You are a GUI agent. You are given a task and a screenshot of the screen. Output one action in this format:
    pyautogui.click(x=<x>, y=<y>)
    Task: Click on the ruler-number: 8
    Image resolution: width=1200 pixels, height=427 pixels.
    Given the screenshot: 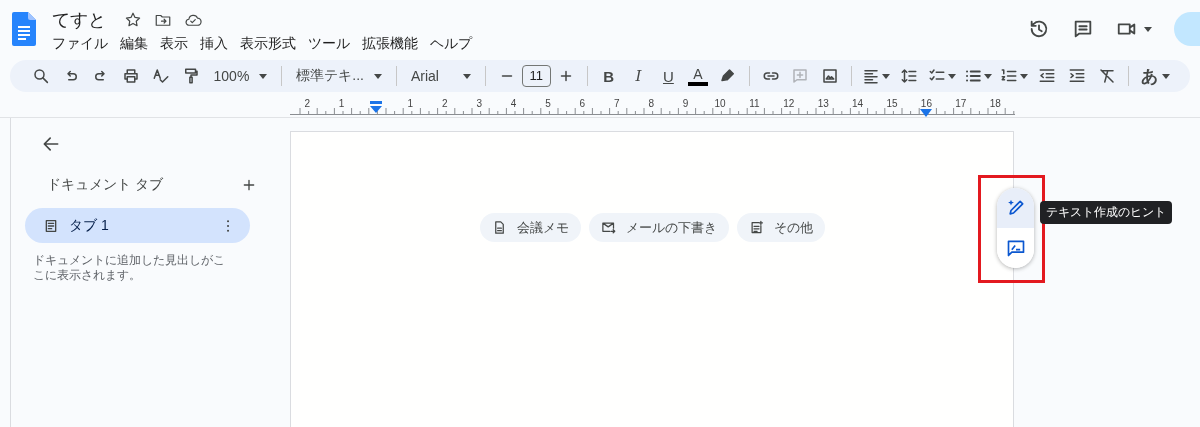 What is the action you would take?
    pyautogui.click(x=651, y=103)
    